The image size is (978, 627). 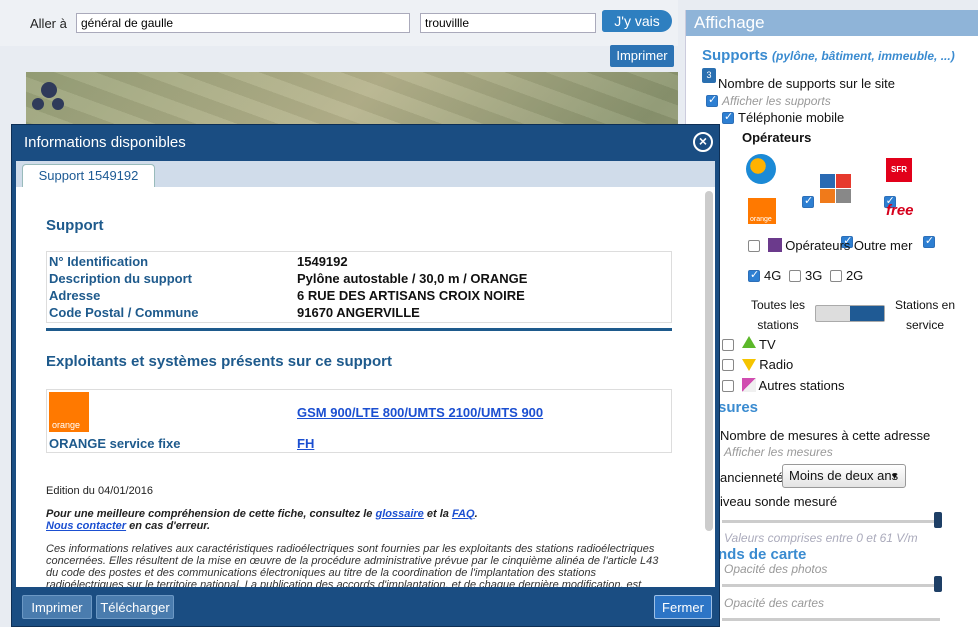 I want to click on level-label: iveau sonde mesuré, so click(x=779, y=501).